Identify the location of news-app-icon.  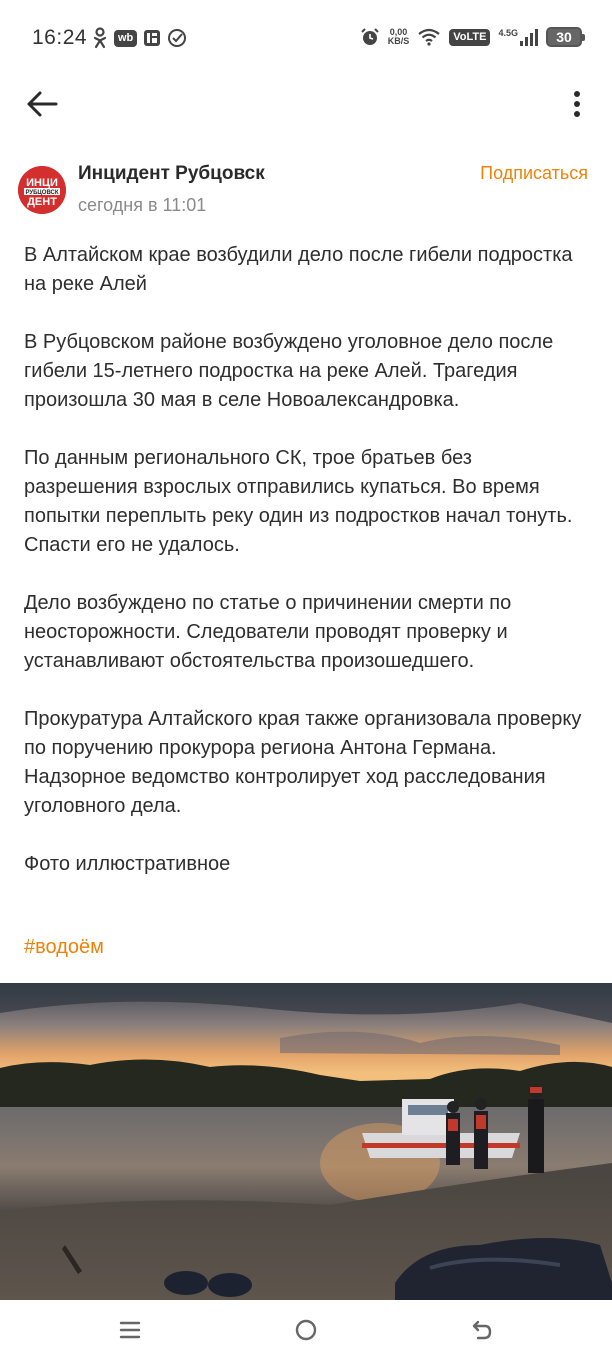
(152, 38).